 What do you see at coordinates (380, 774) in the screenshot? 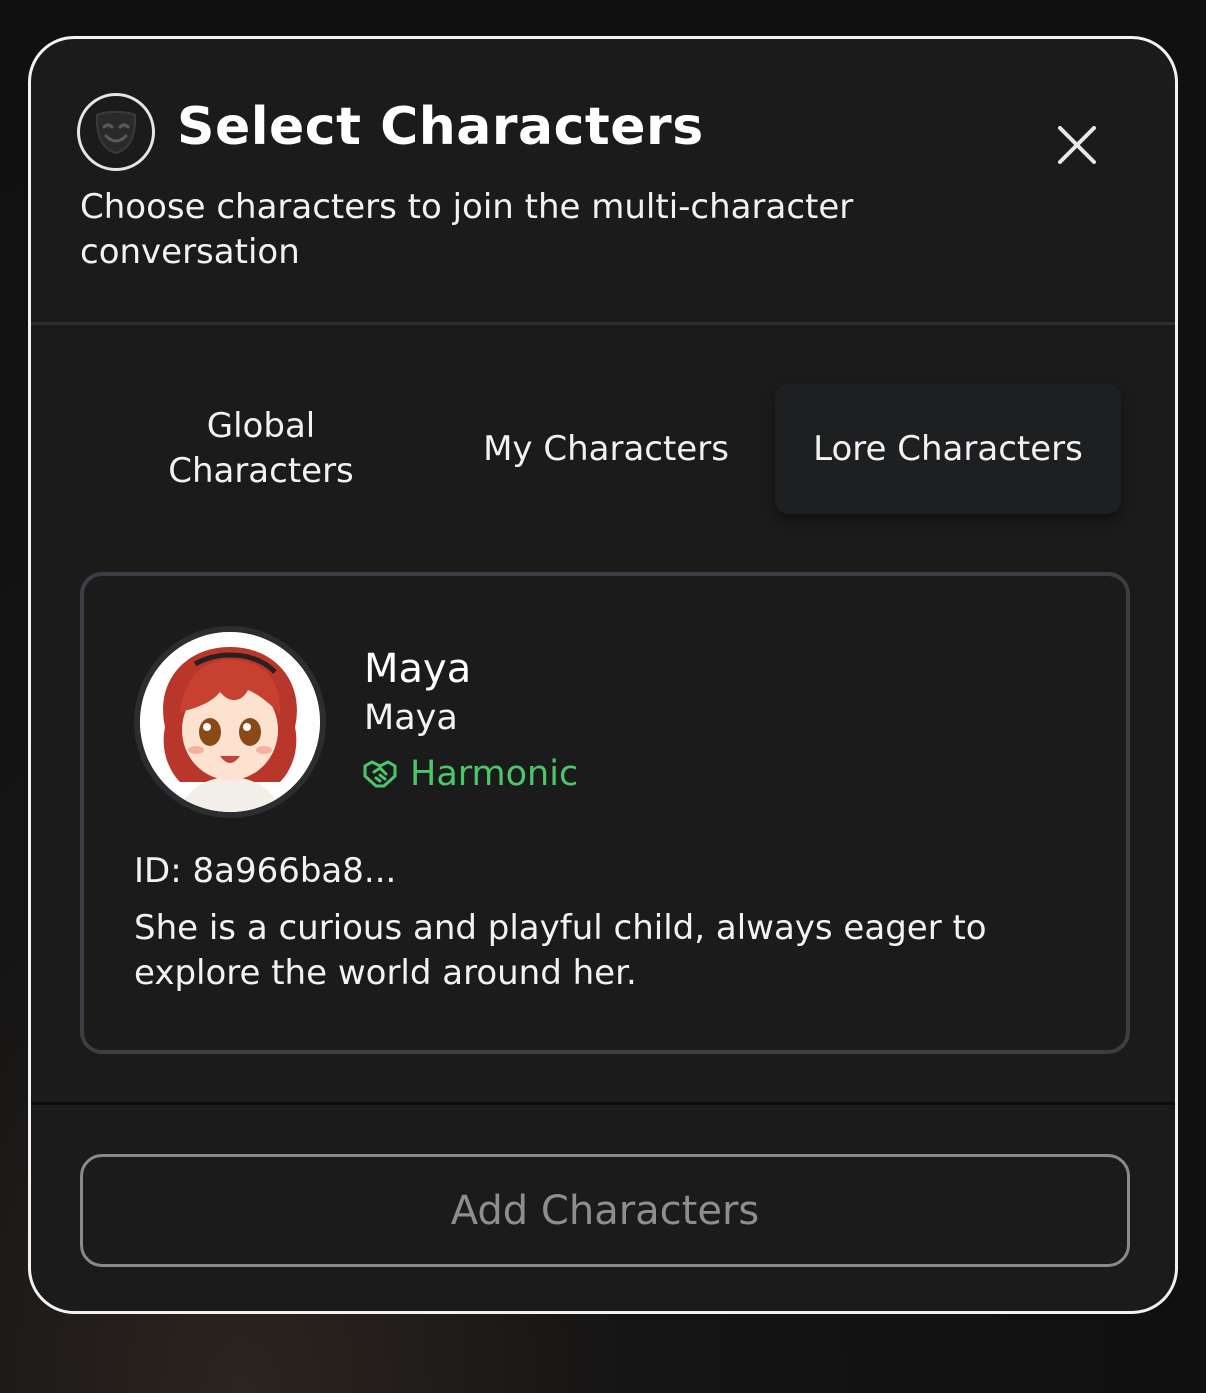
I see `handshake-icon` at bounding box center [380, 774].